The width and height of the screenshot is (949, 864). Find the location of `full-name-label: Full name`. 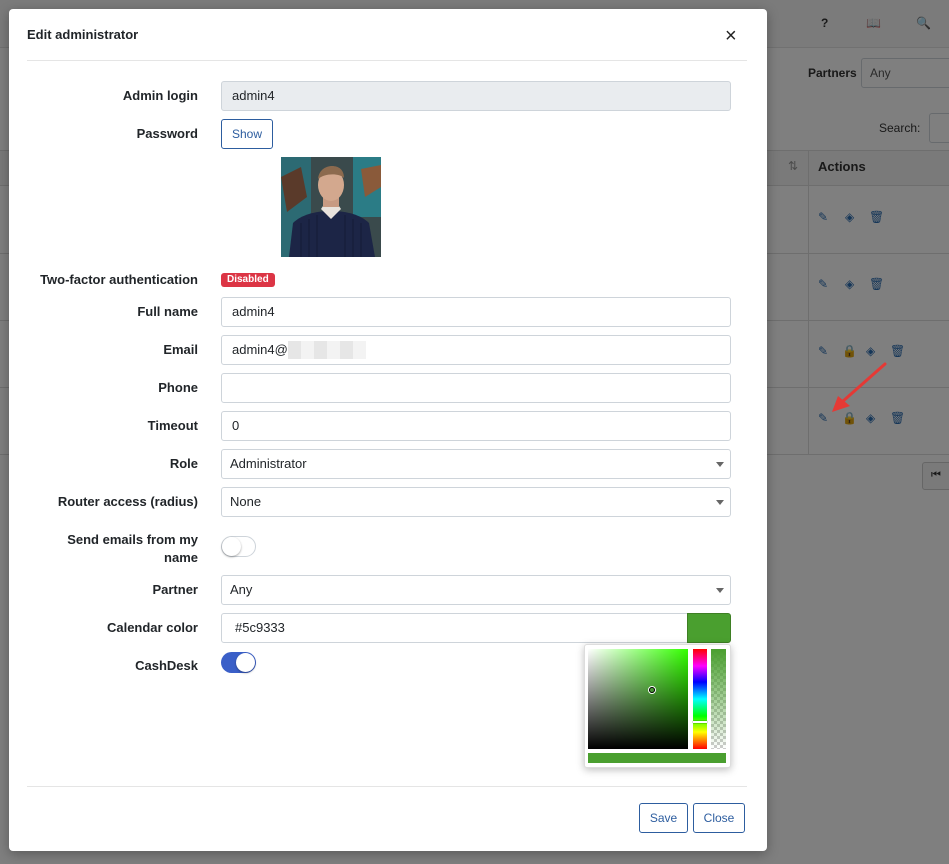

full-name-label: Full name is located at coordinates (167, 311).